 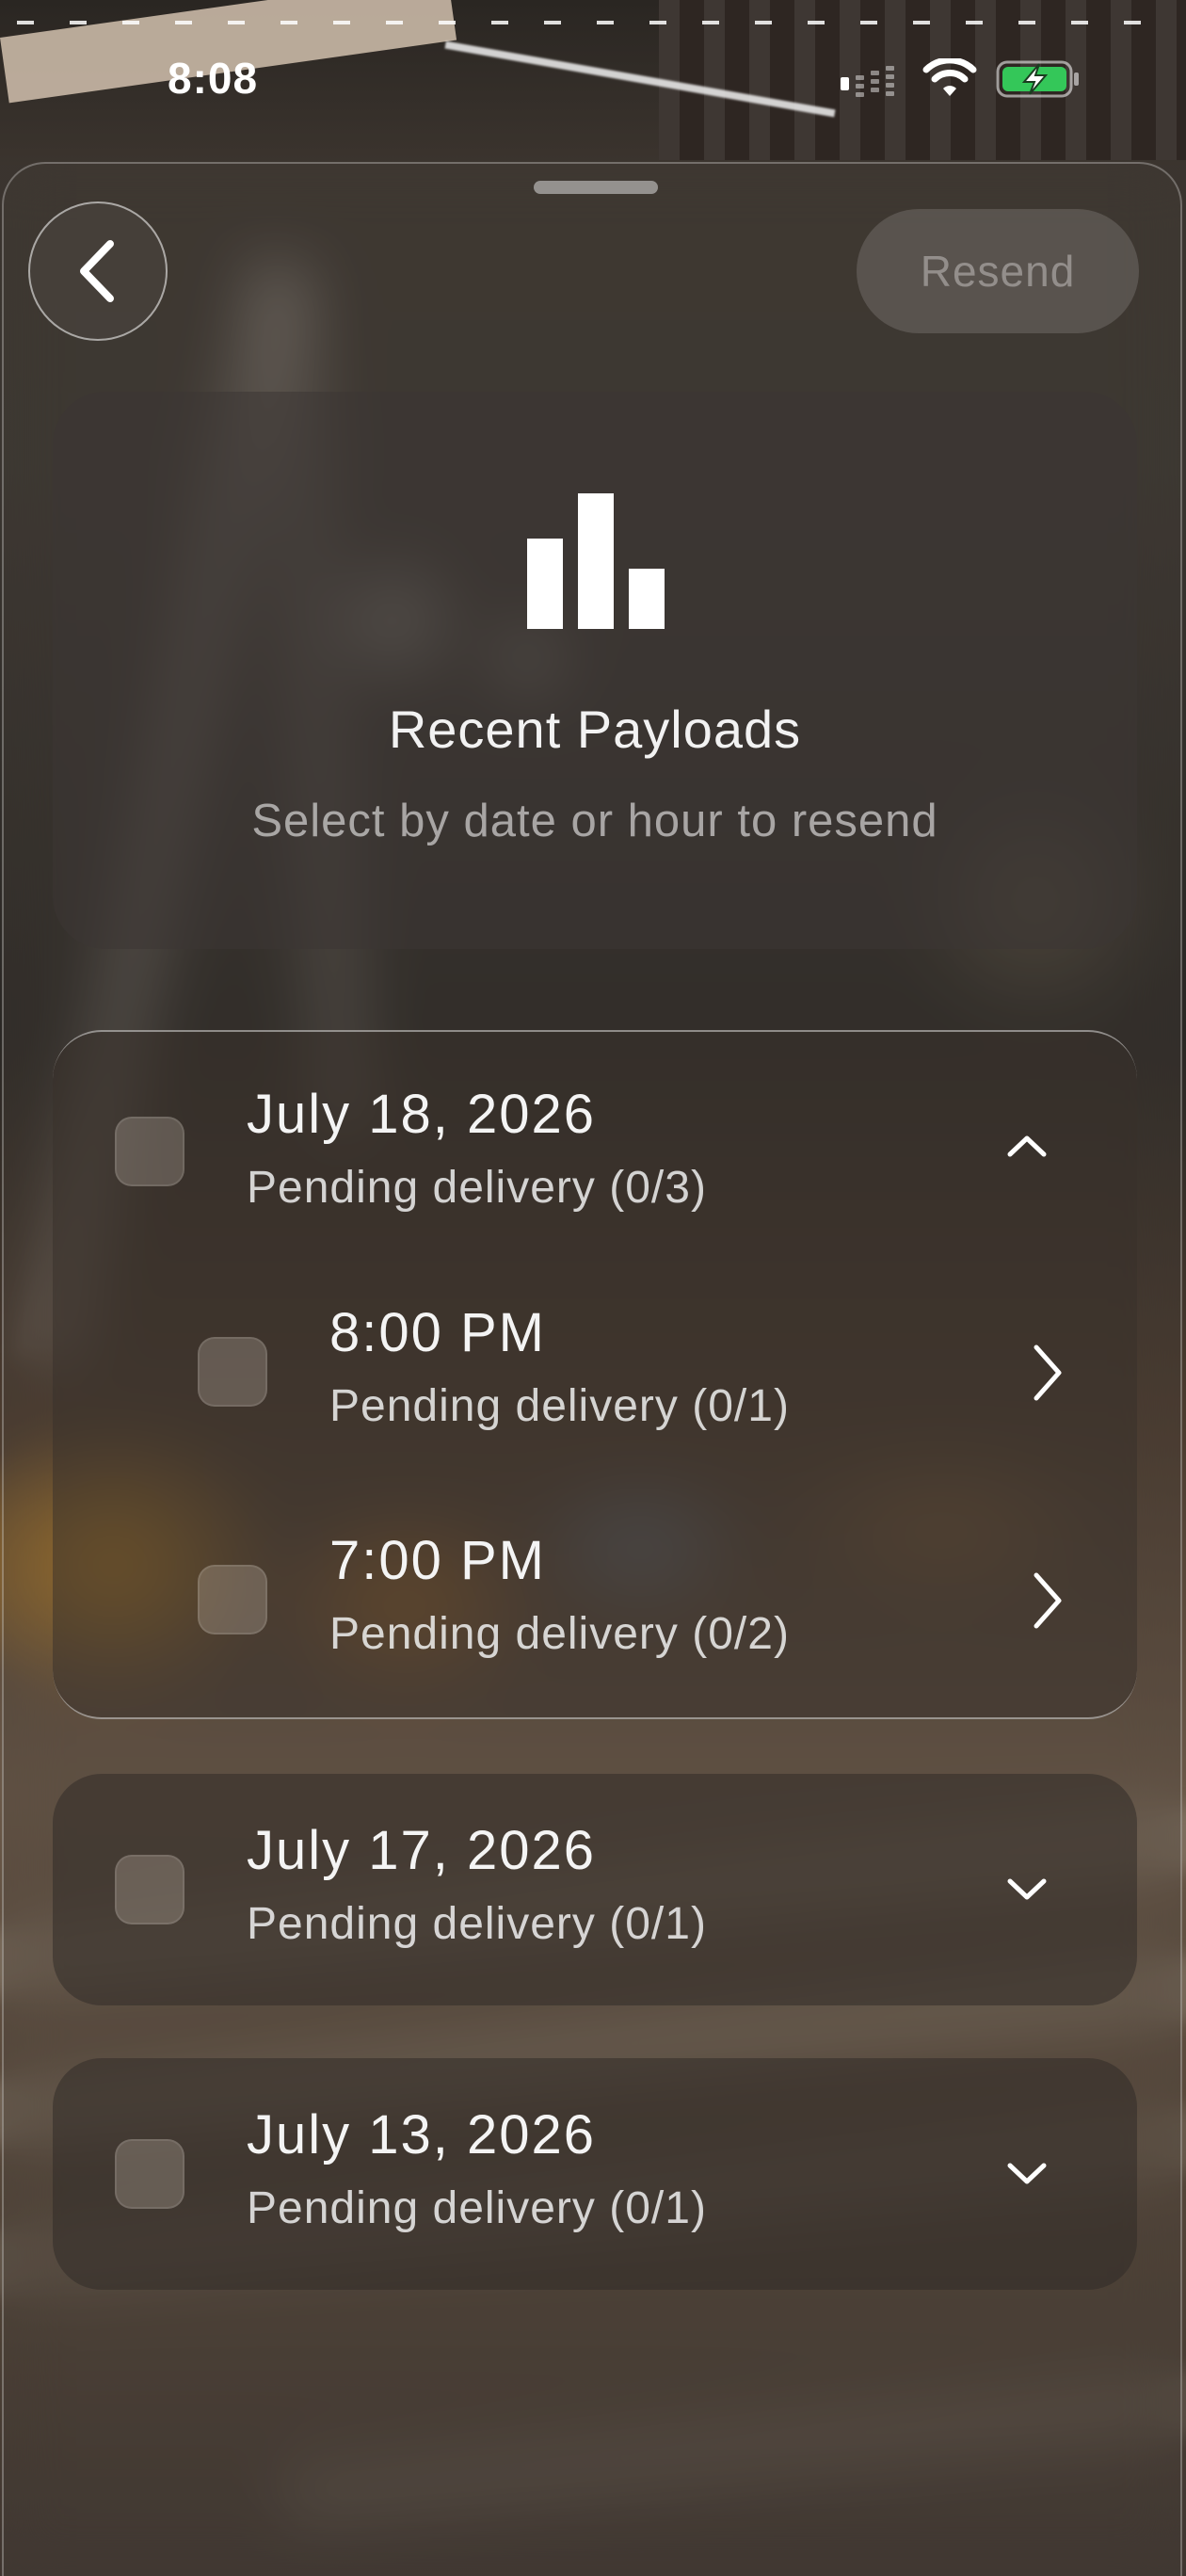 What do you see at coordinates (437, 1560) in the screenshot?
I see `hour-label: 7:00 PM` at bounding box center [437, 1560].